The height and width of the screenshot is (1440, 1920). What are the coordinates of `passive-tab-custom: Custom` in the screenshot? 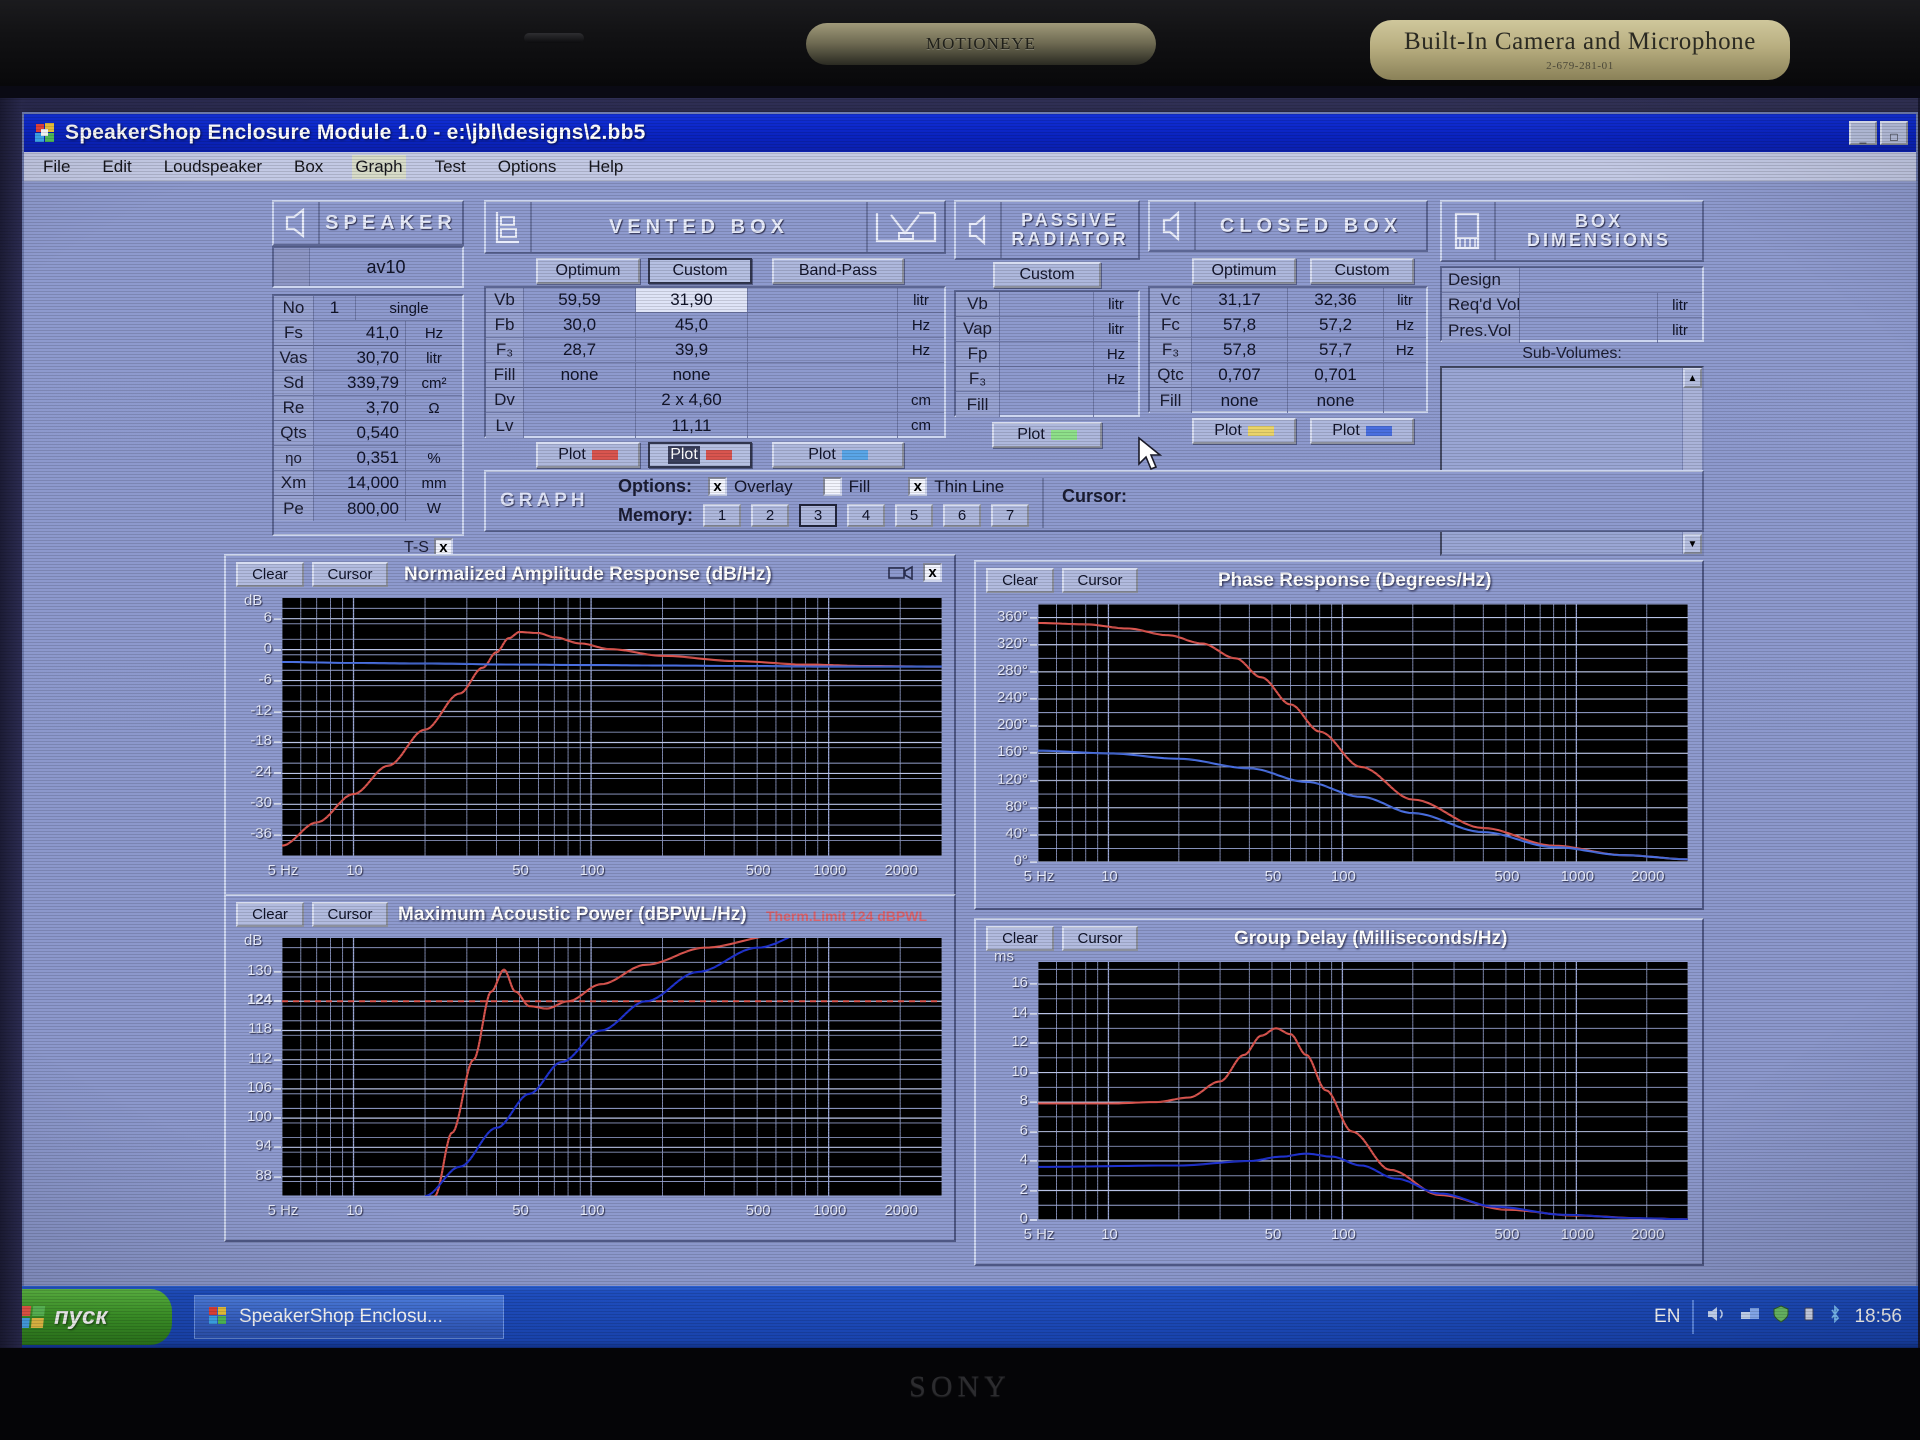 It's located at (1047, 275).